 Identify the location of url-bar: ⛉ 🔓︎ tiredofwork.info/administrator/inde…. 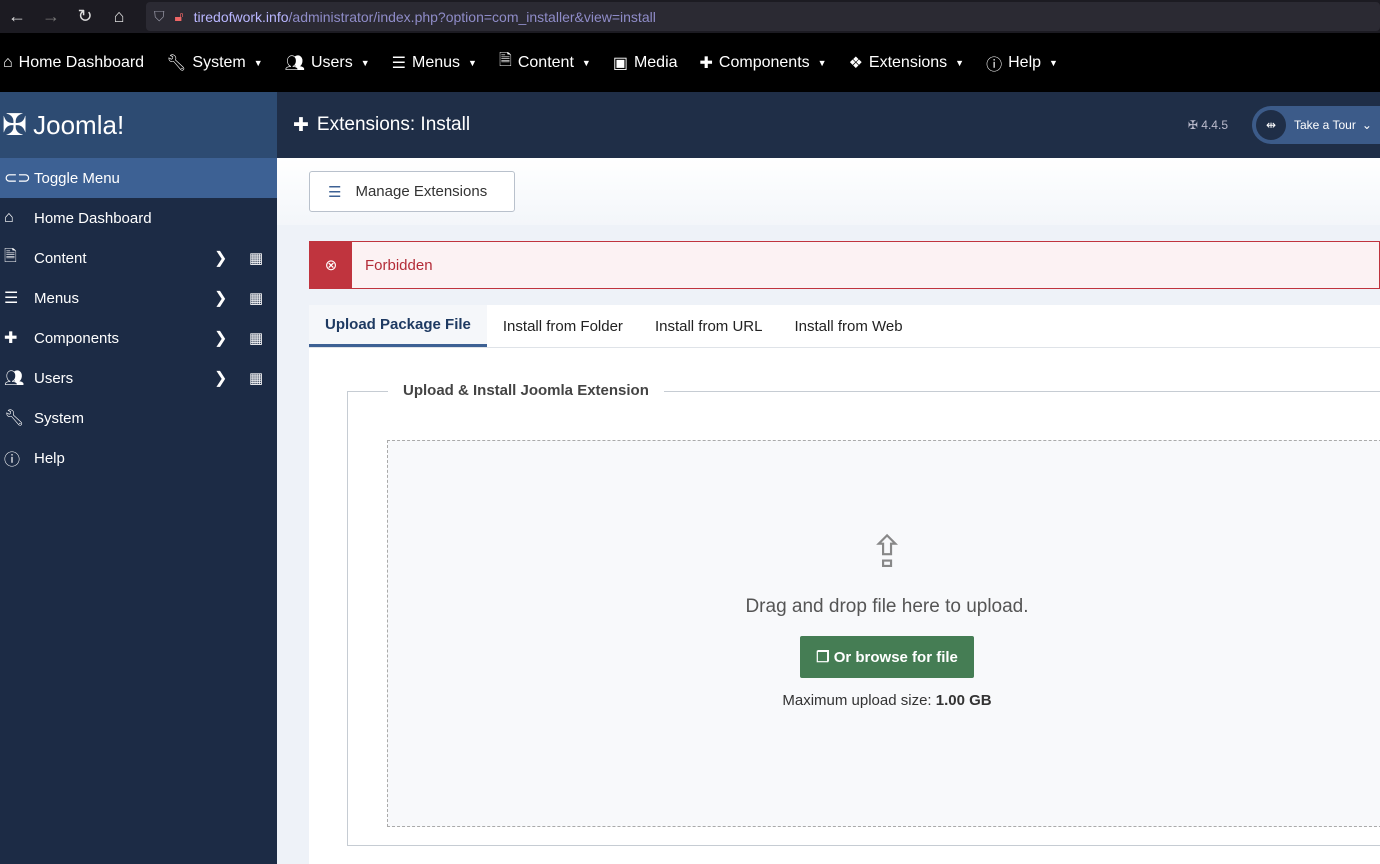
(763, 16).